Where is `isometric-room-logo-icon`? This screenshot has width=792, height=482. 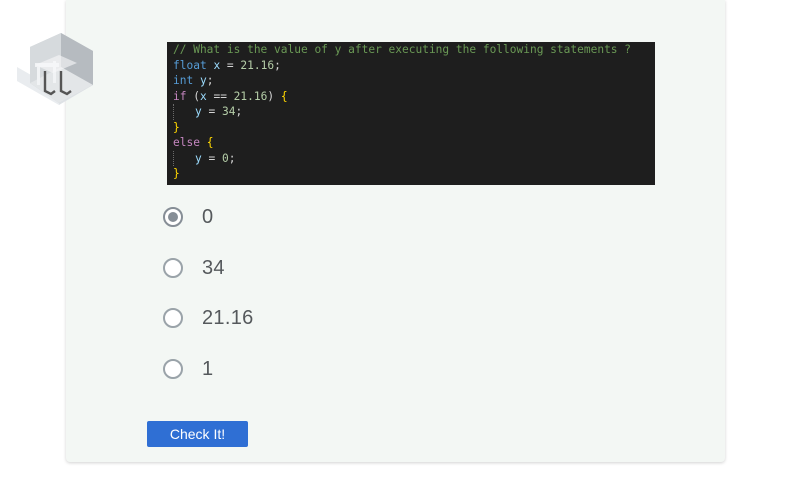
isometric-room-logo-icon is located at coordinates (54, 69).